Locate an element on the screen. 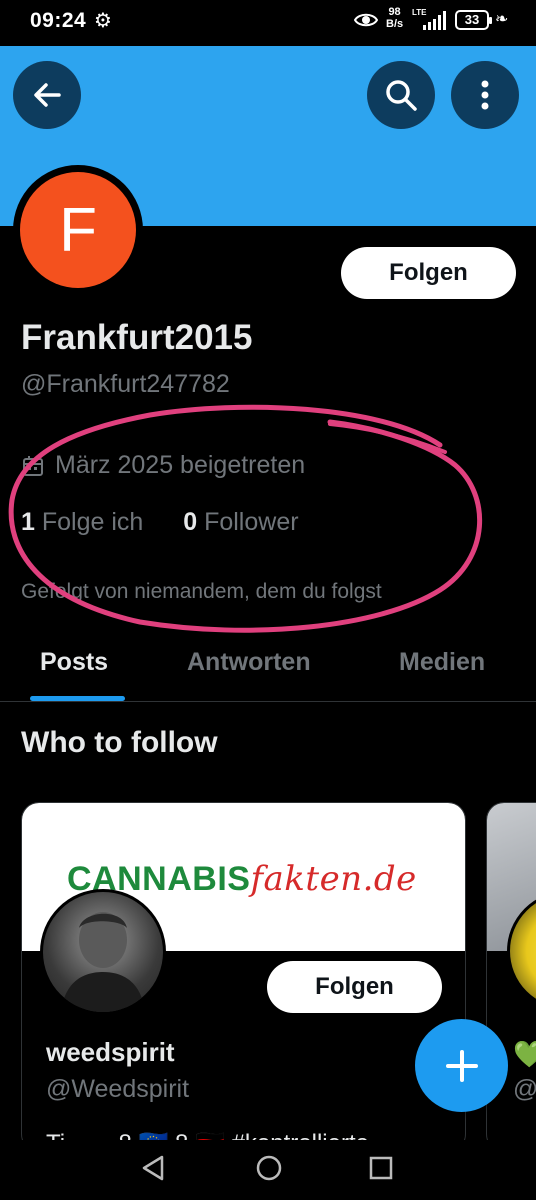  user-photo is located at coordinates (103, 952).